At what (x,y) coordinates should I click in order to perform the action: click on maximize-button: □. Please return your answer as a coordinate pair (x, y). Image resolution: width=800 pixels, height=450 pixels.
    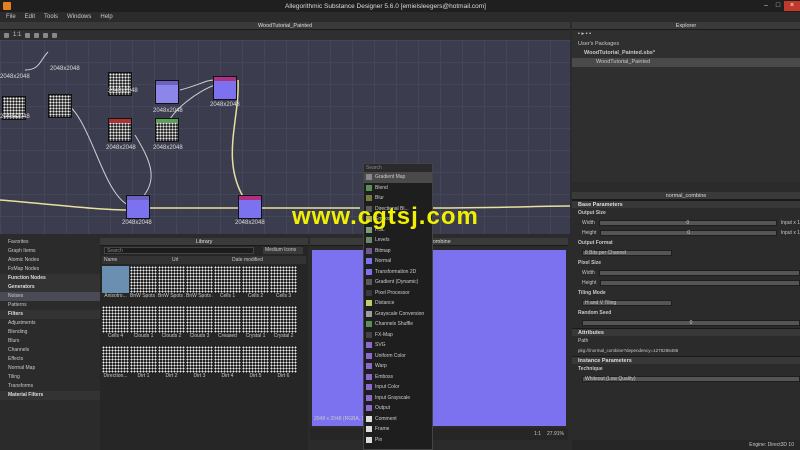
    Looking at the image, I should click on (778, 6).